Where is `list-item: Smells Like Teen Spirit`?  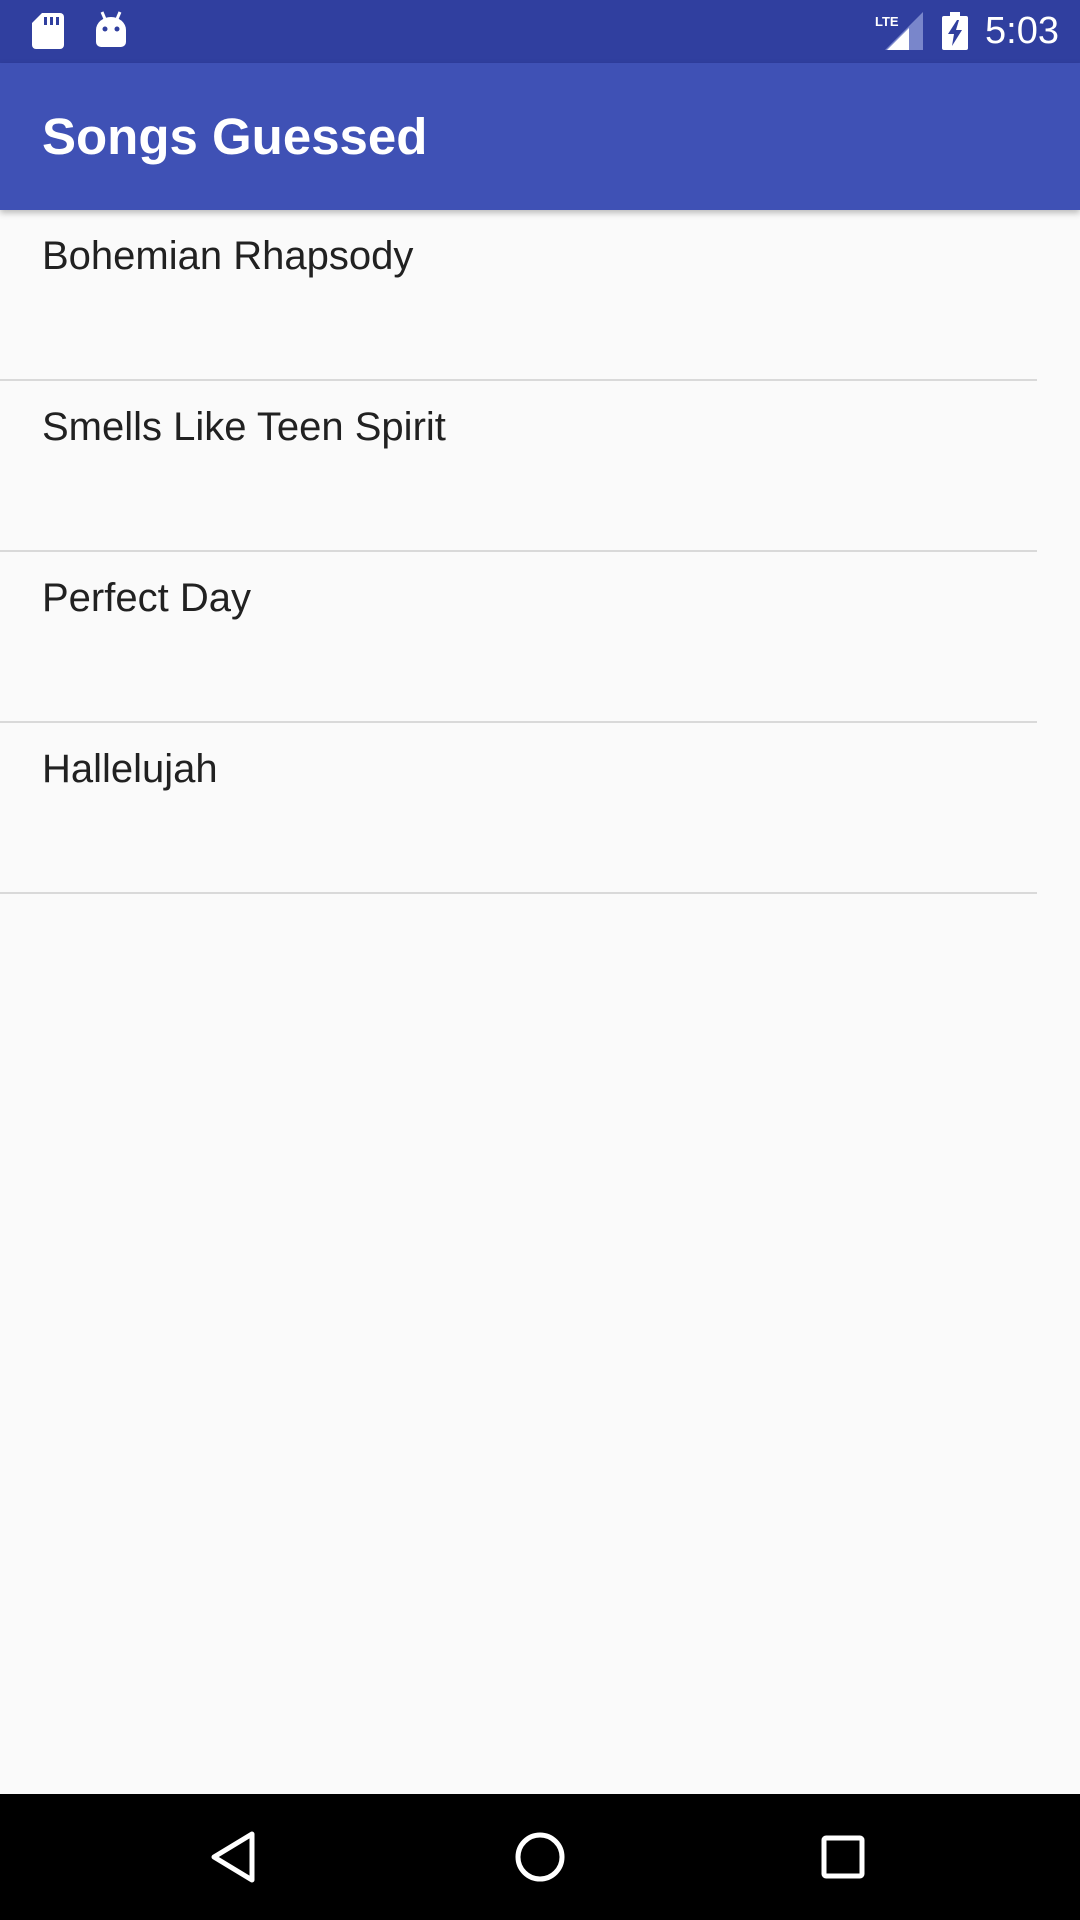
list-item: Smells Like Teen Spirit is located at coordinates (518, 466).